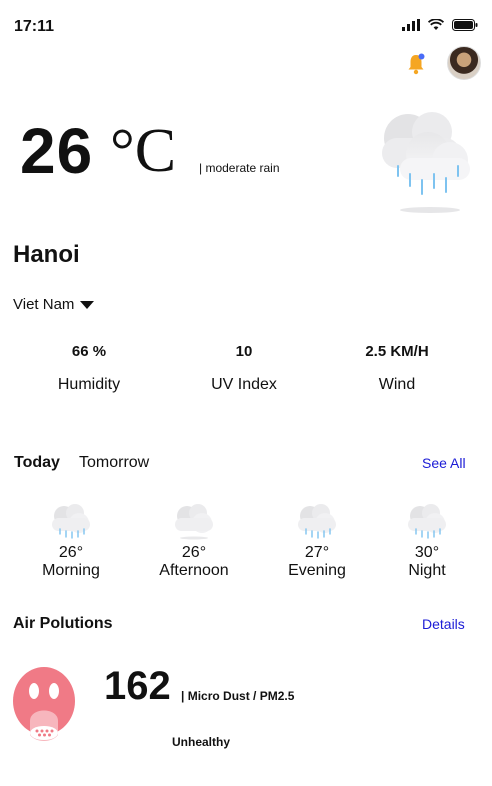 The width and height of the screenshot is (492, 786). Describe the element at coordinates (397, 384) in the screenshot. I see `stat-label: Wind` at that location.